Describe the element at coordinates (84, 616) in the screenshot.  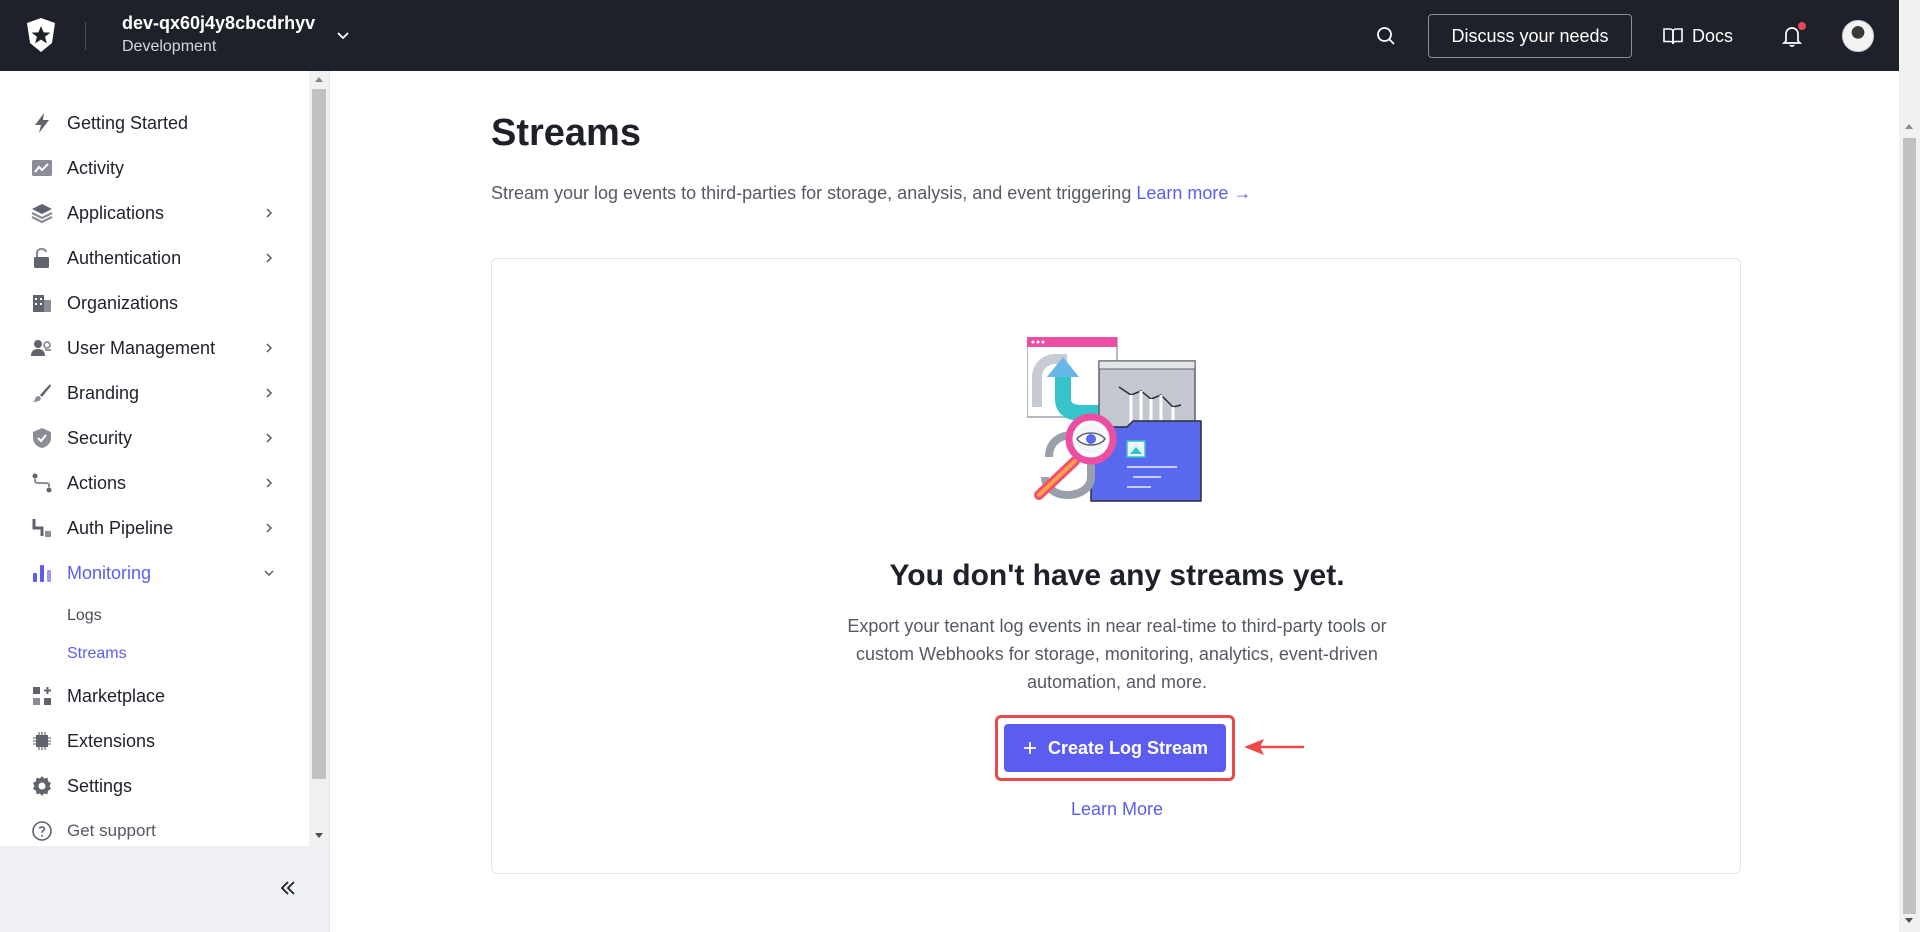
I see `sidebar-subitem-logs: Logs` at that location.